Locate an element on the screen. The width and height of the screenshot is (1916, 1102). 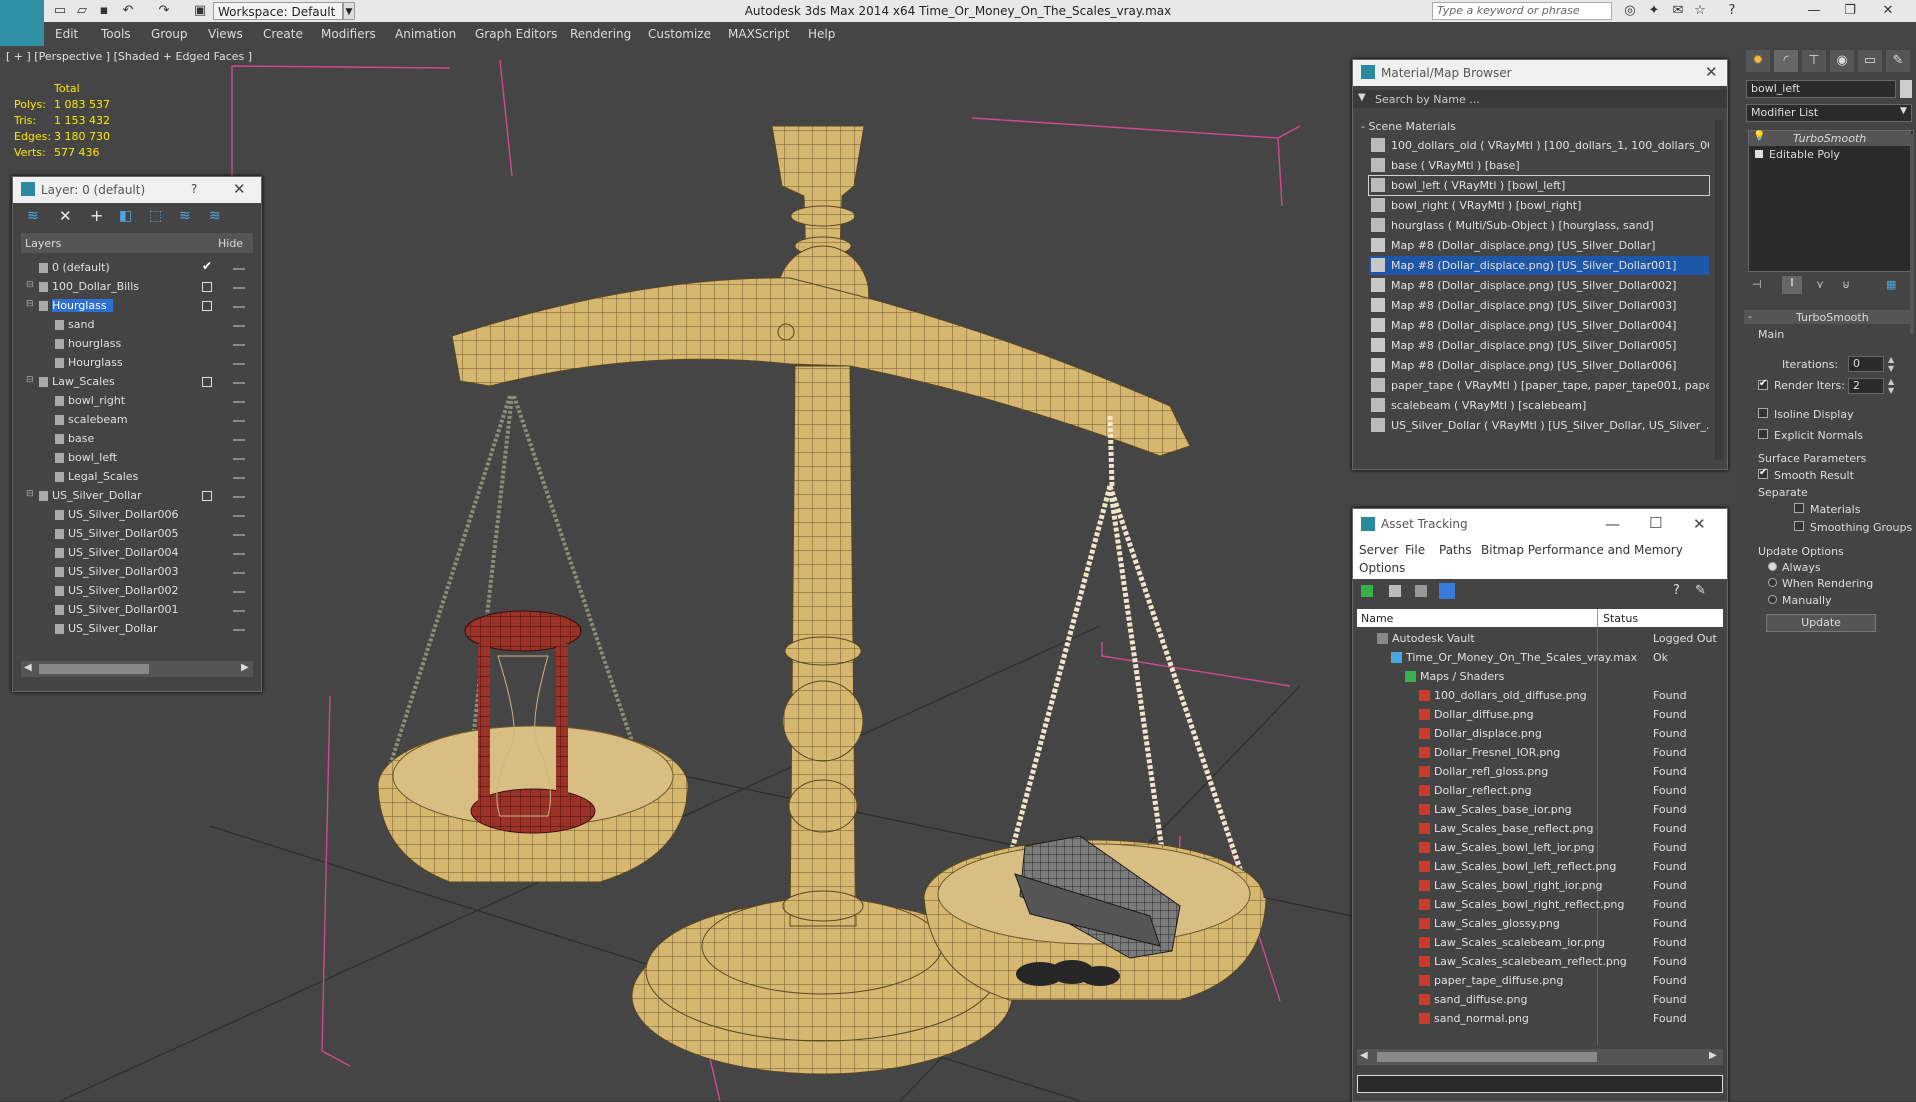
layer-row: US_Silver_Dollar004 is located at coordinates (143, 553).